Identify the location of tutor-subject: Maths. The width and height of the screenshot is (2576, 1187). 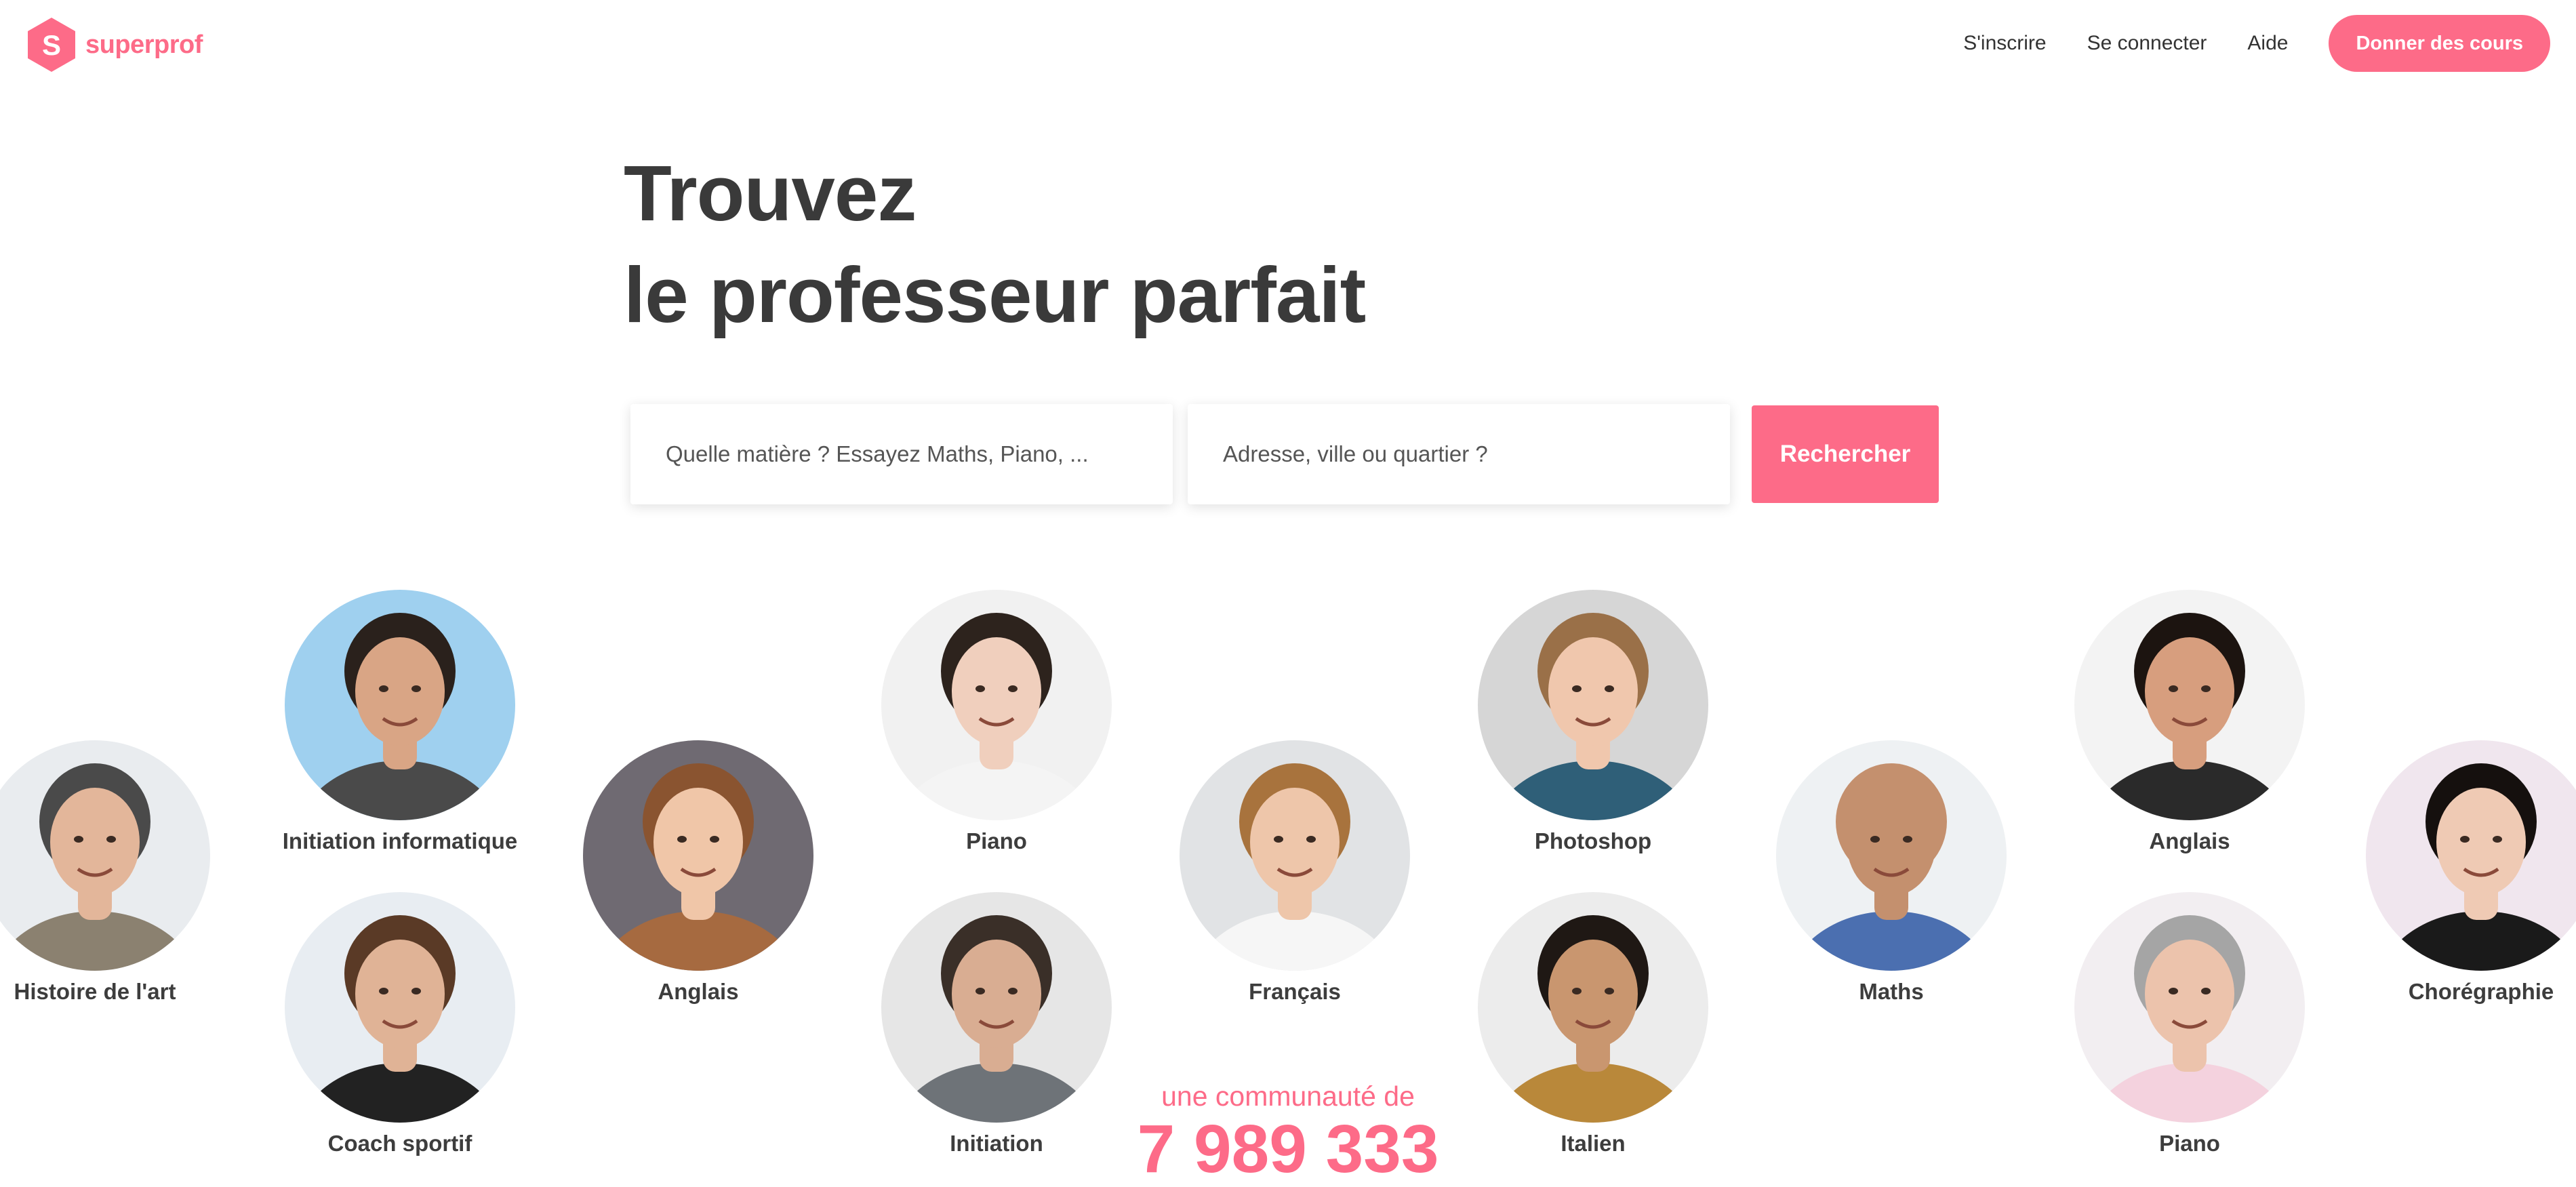
(1891, 991).